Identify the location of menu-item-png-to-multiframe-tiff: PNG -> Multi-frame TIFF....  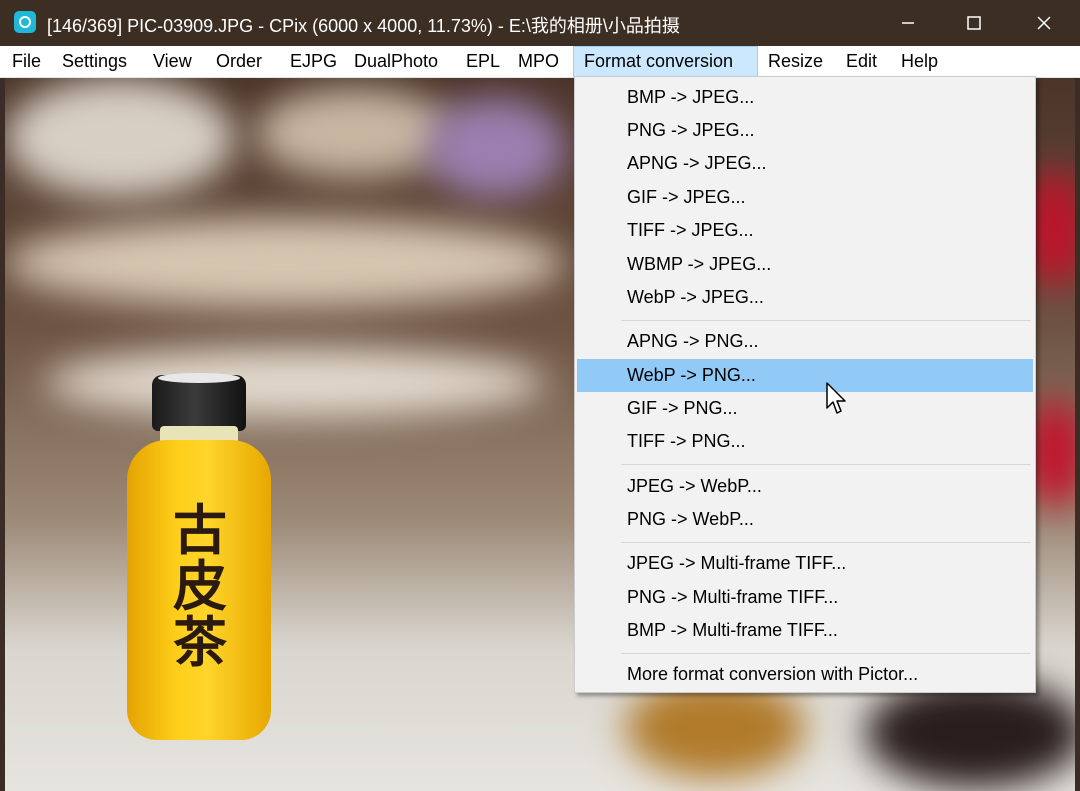
(805, 597).